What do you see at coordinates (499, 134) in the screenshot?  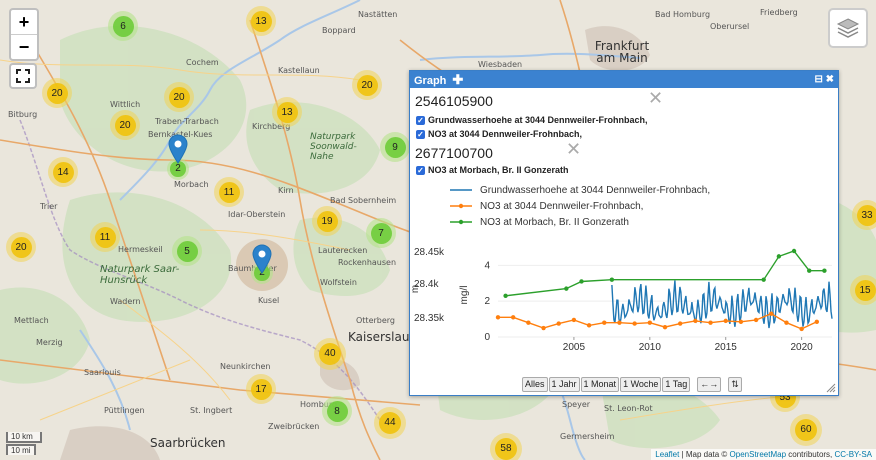 I see `series-checkbox: ✓ NO3 at 3044 Dennweiler-Frohnbach,` at bounding box center [499, 134].